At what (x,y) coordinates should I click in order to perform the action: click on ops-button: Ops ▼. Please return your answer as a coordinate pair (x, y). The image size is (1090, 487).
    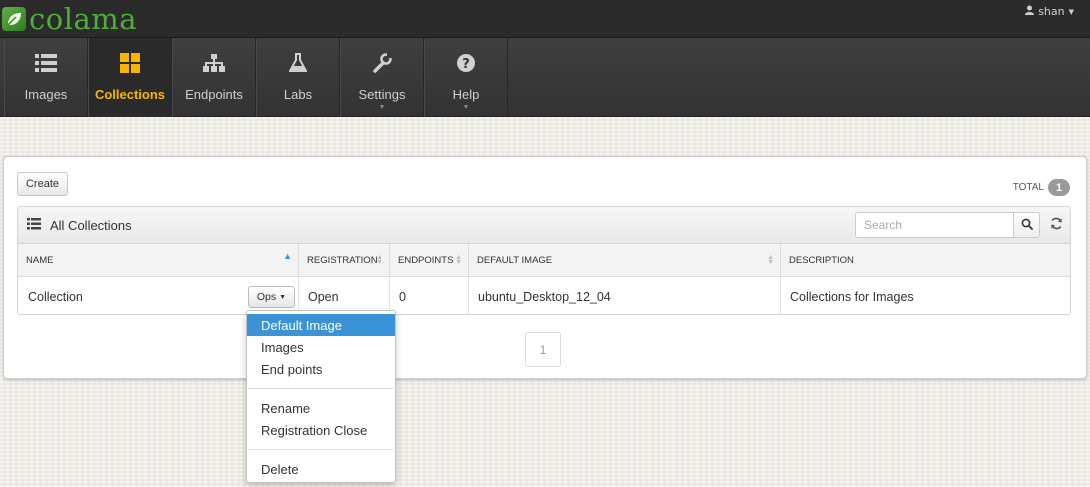
    Looking at the image, I should click on (271, 297).